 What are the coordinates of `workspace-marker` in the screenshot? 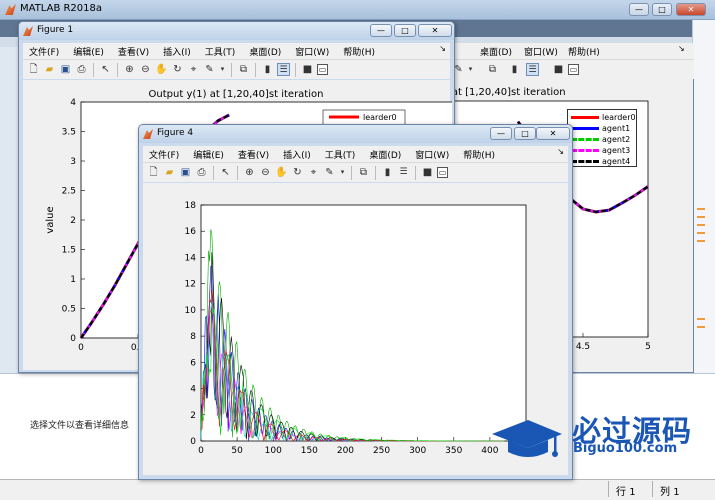 It's located at (701, 225).